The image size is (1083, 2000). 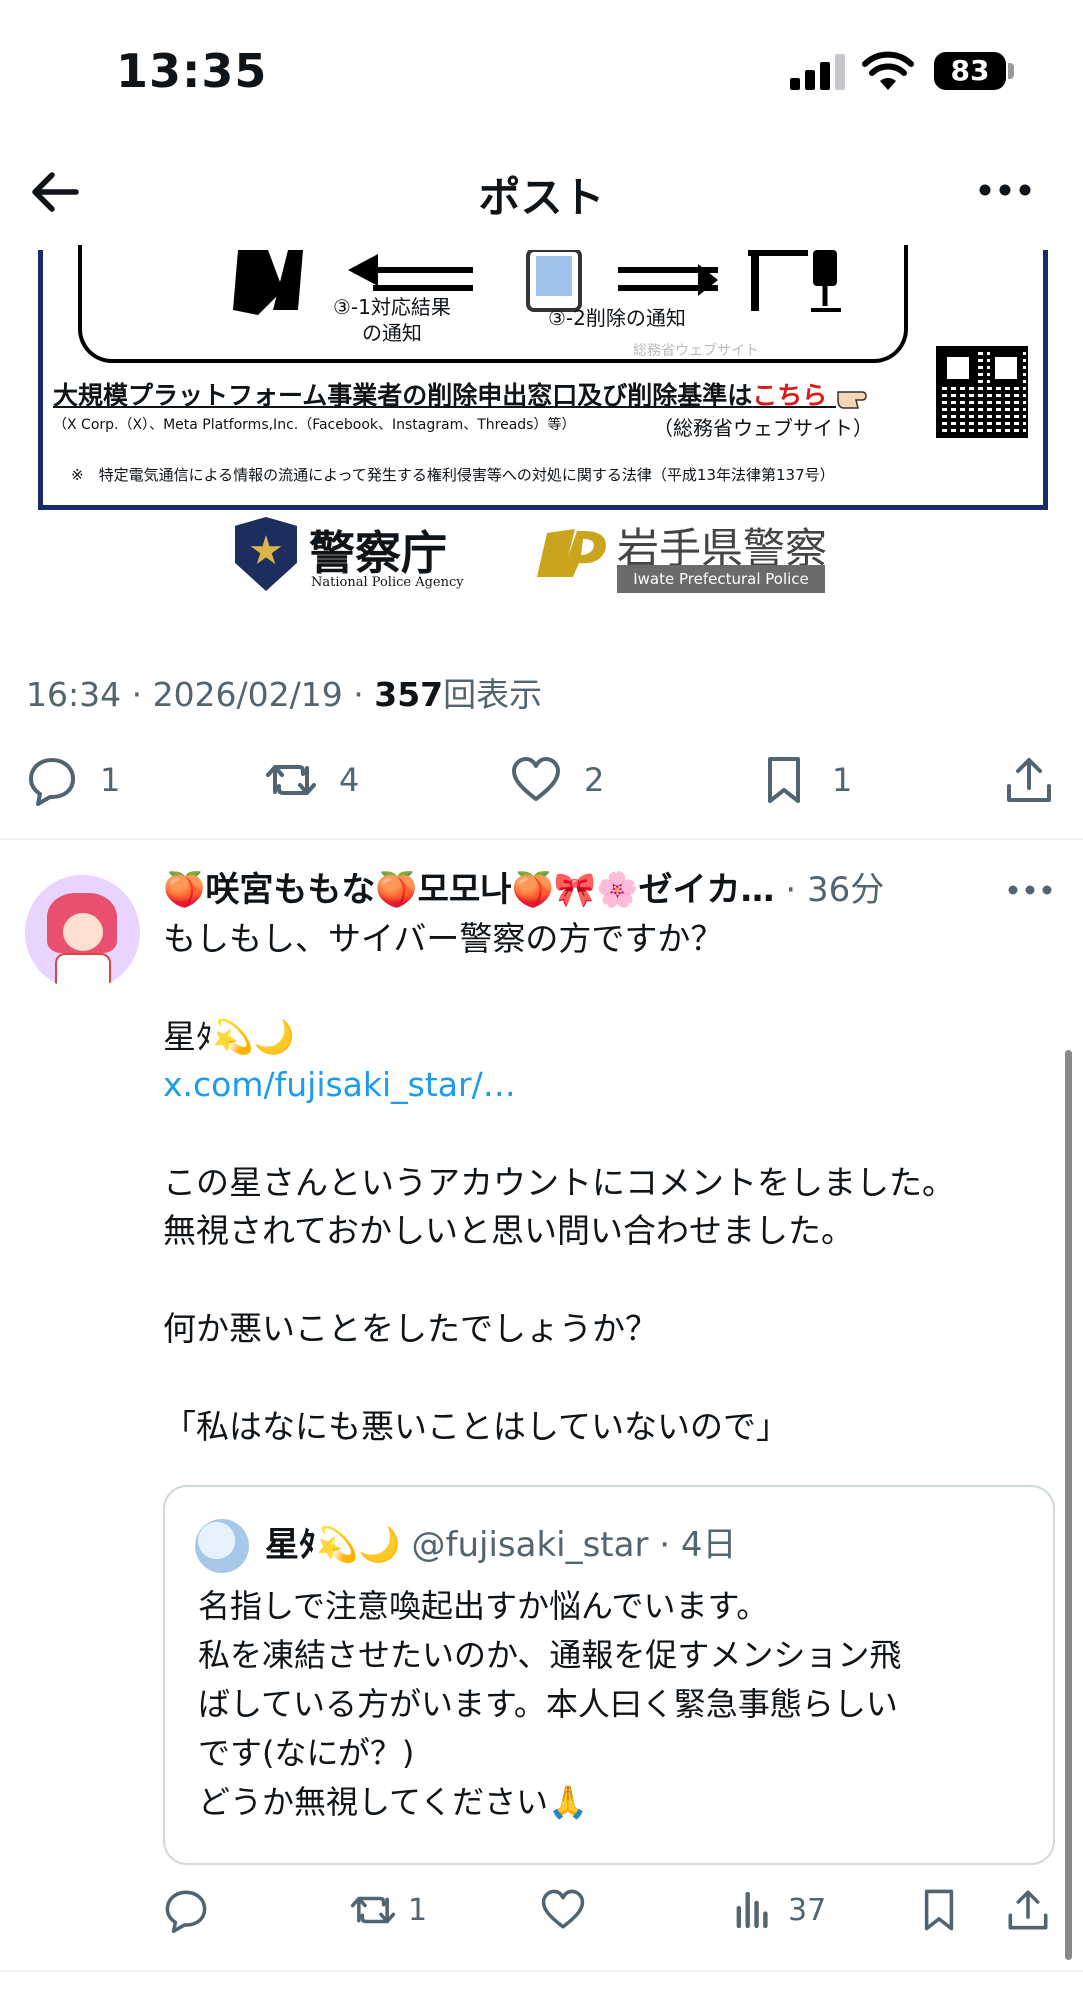 I want to click on faded-caption: 総務省ウェブサイト, so click(x=696, y=351).